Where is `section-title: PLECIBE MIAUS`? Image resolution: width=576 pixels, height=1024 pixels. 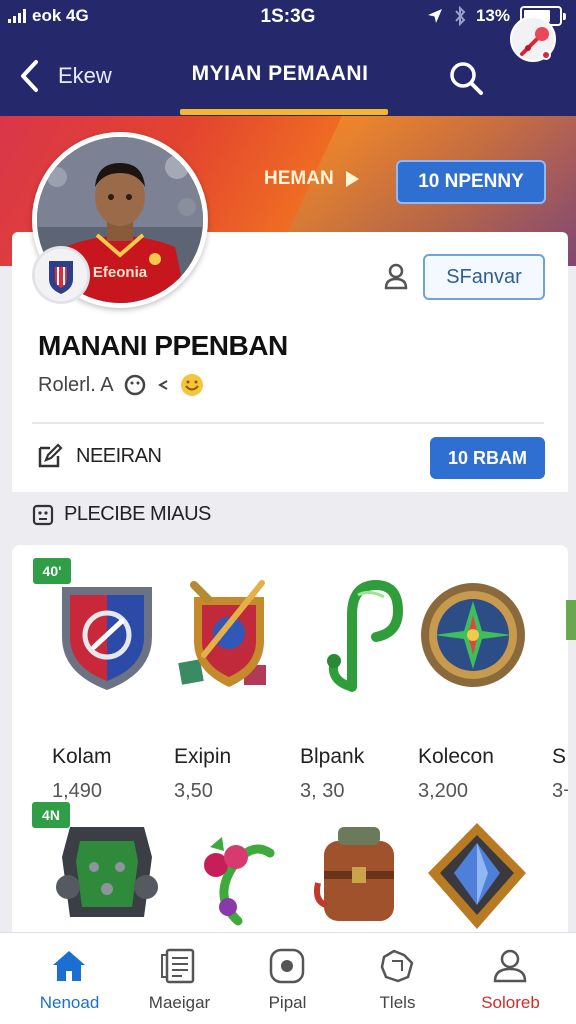 section-title: PLECIBE MIAUS is located at coordinates (137, 514).